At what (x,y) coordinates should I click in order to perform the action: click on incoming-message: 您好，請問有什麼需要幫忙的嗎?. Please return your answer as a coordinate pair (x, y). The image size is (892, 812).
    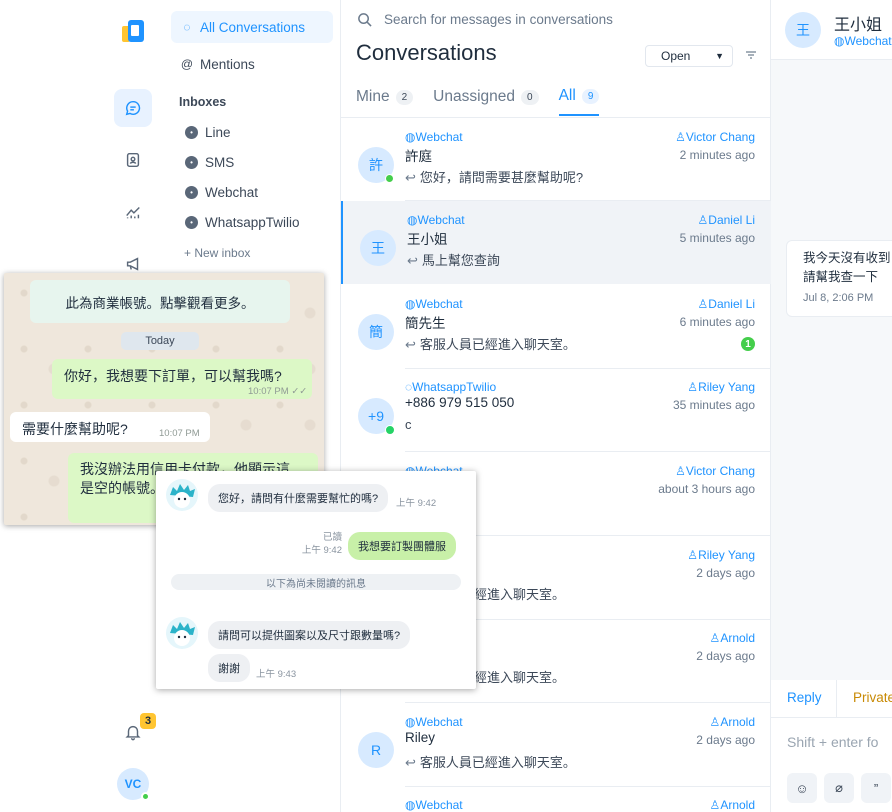
    Looking at the image, I should click on (298, 498).